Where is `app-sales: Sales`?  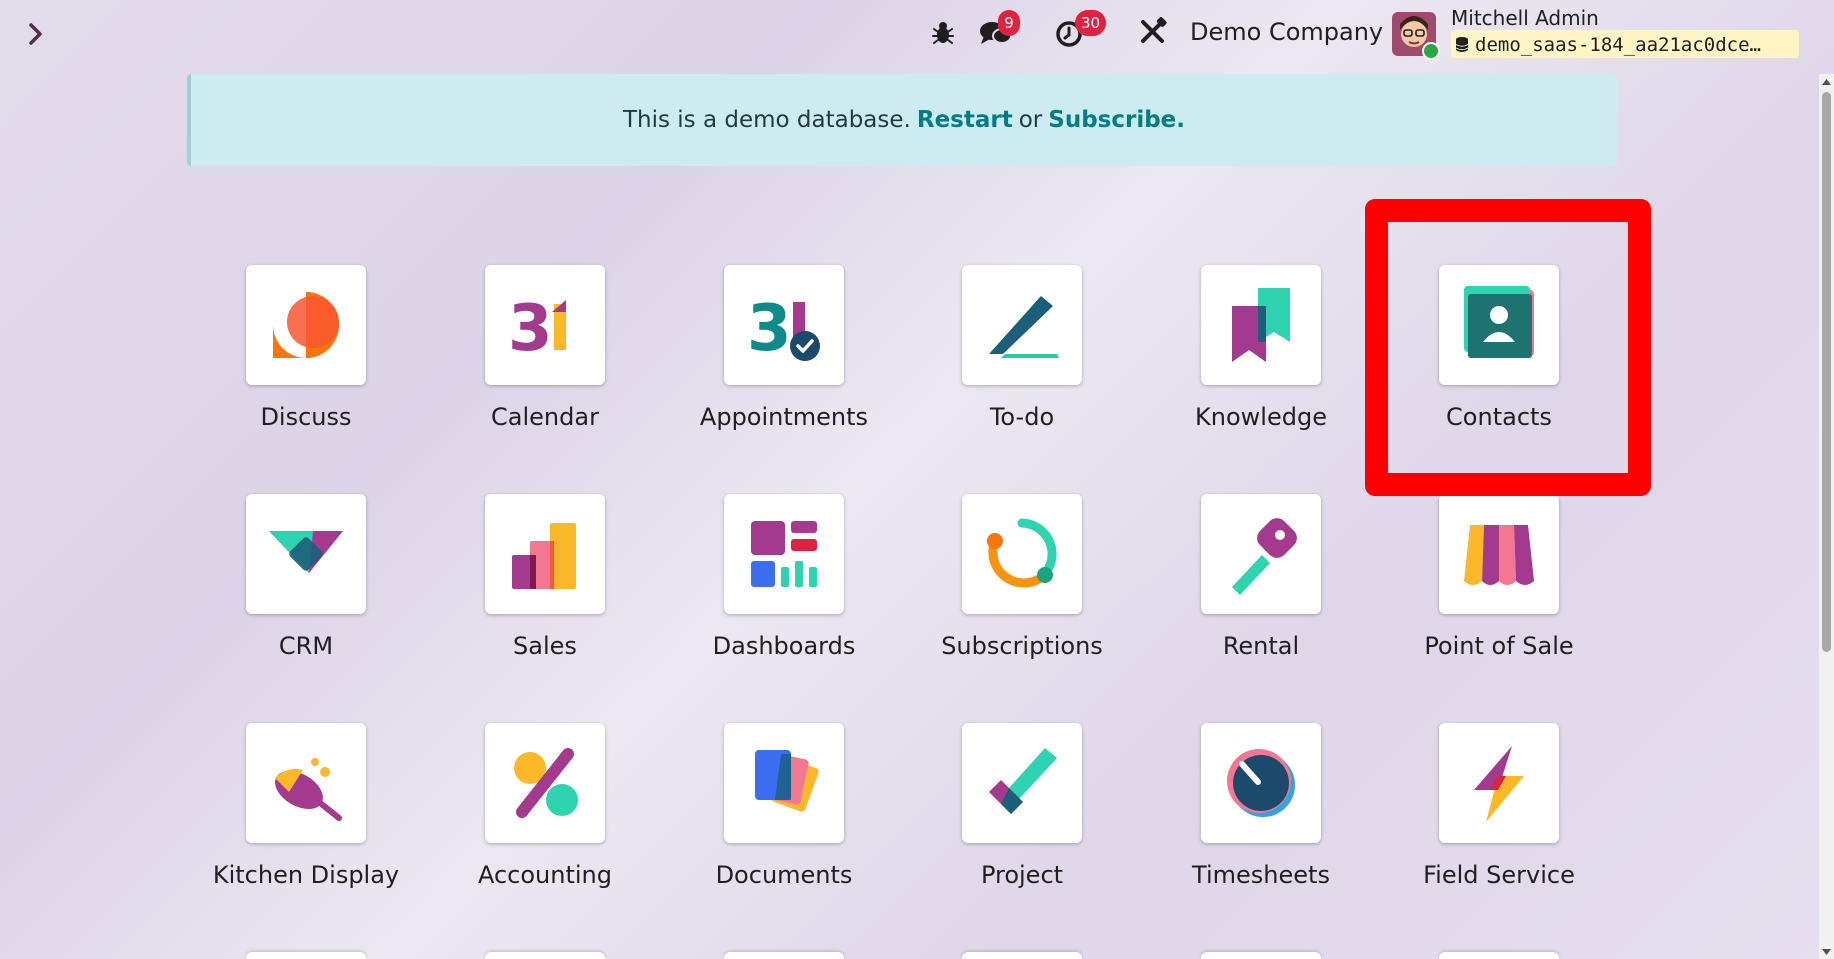
app-sales: Sales is located at coordinates (545, 589).